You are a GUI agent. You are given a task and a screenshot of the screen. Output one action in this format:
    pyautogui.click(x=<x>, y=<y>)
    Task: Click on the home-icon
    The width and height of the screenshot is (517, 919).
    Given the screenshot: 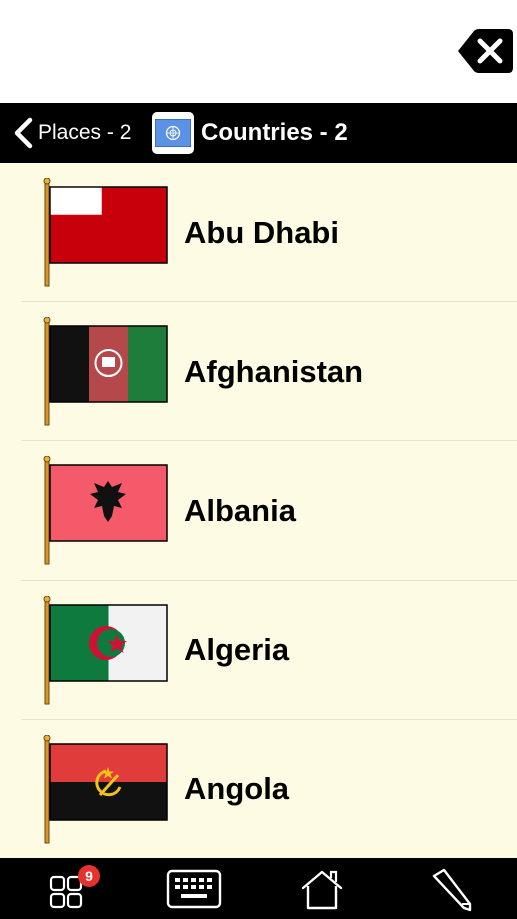 What is the action you would take?
    pyautogui.click(x=322, y=889)
    